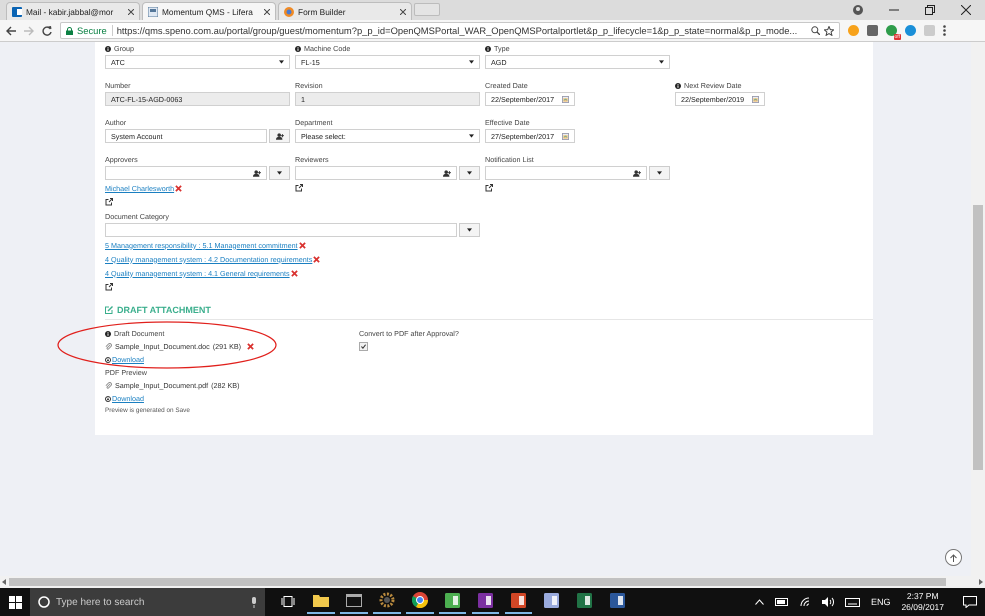 The image size is (985, 616). I want to click on section-title: DRAFT ATTACHMENT, so click(164, 310).